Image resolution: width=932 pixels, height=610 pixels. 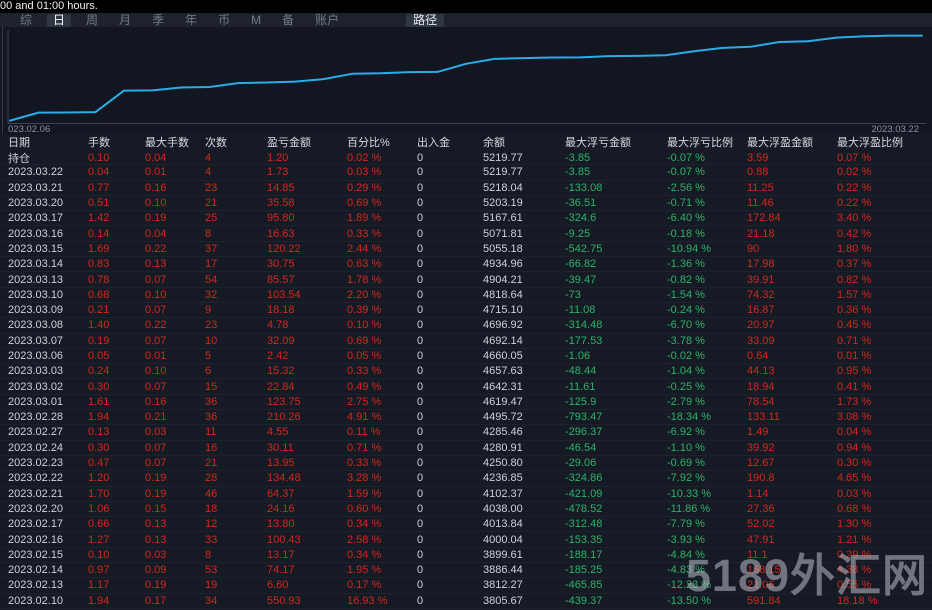 What do you see at coordinates (191, 20) in the screenshot?
I see `tab-年: 年` at bounding box center [191, 20].